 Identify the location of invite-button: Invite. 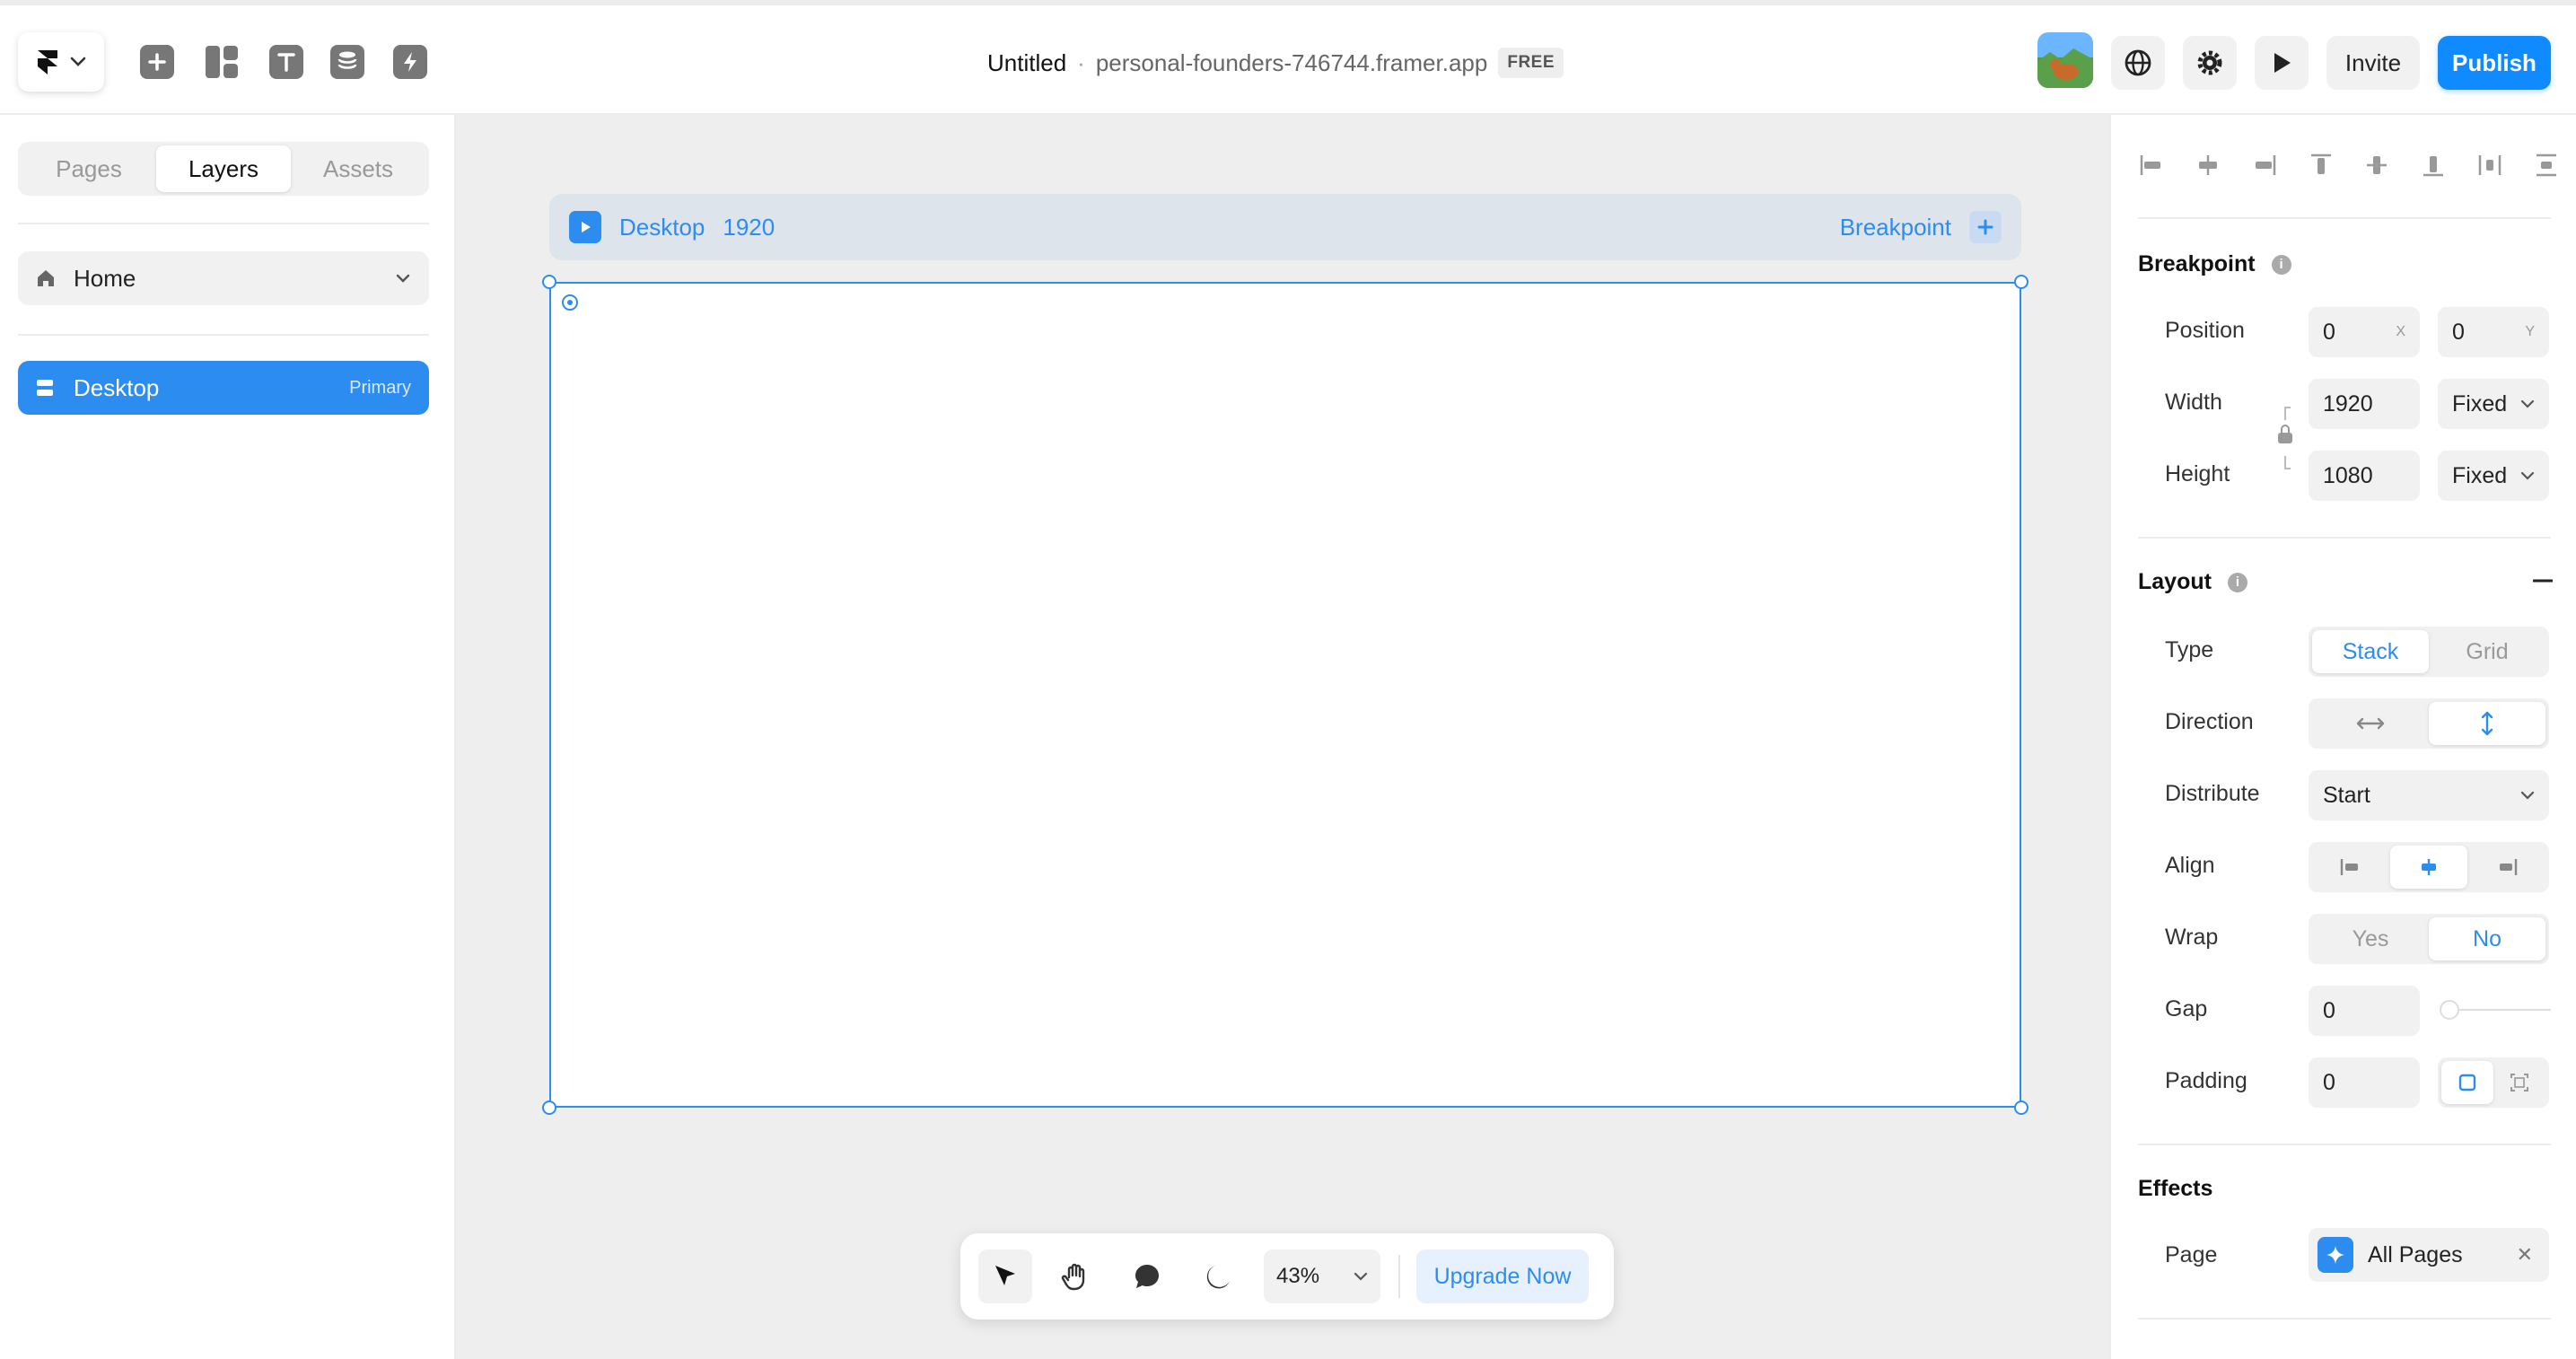
(2373, 63).